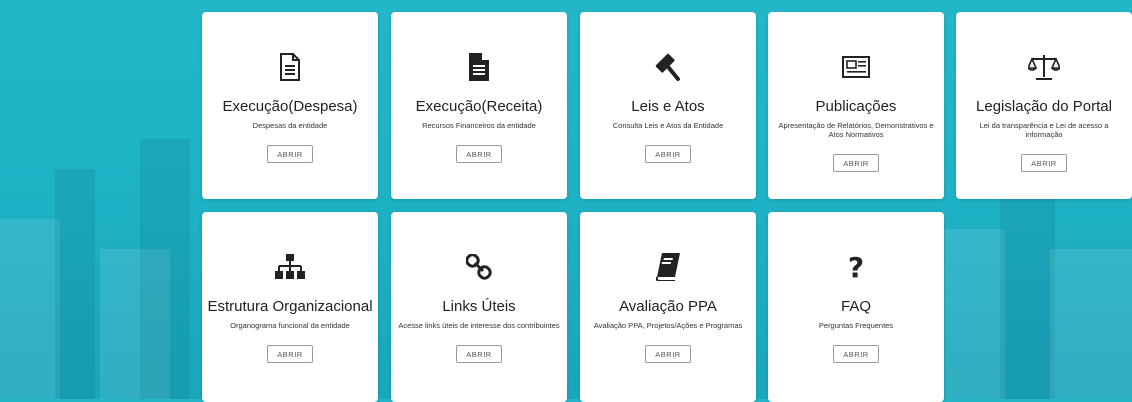 The width and height of the screenshot is (1132, 402). I want to click on card-title: Publicações, so click(856, 106).